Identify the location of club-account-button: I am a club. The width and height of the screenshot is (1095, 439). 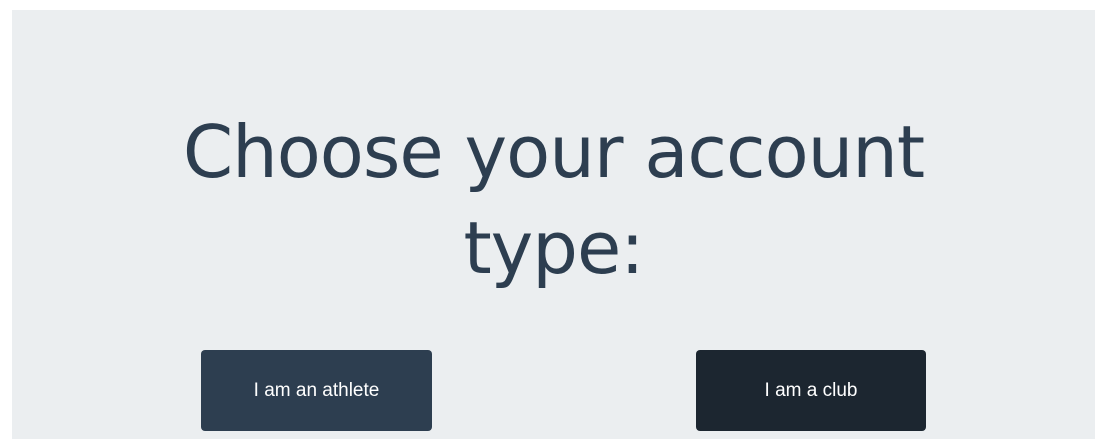
(811, 390).